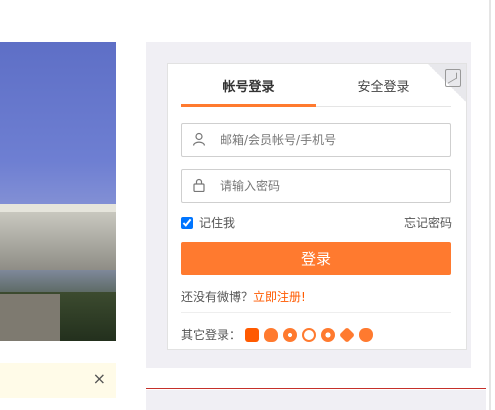  I want to click on remember-me: 记住我, so click(208, 222).